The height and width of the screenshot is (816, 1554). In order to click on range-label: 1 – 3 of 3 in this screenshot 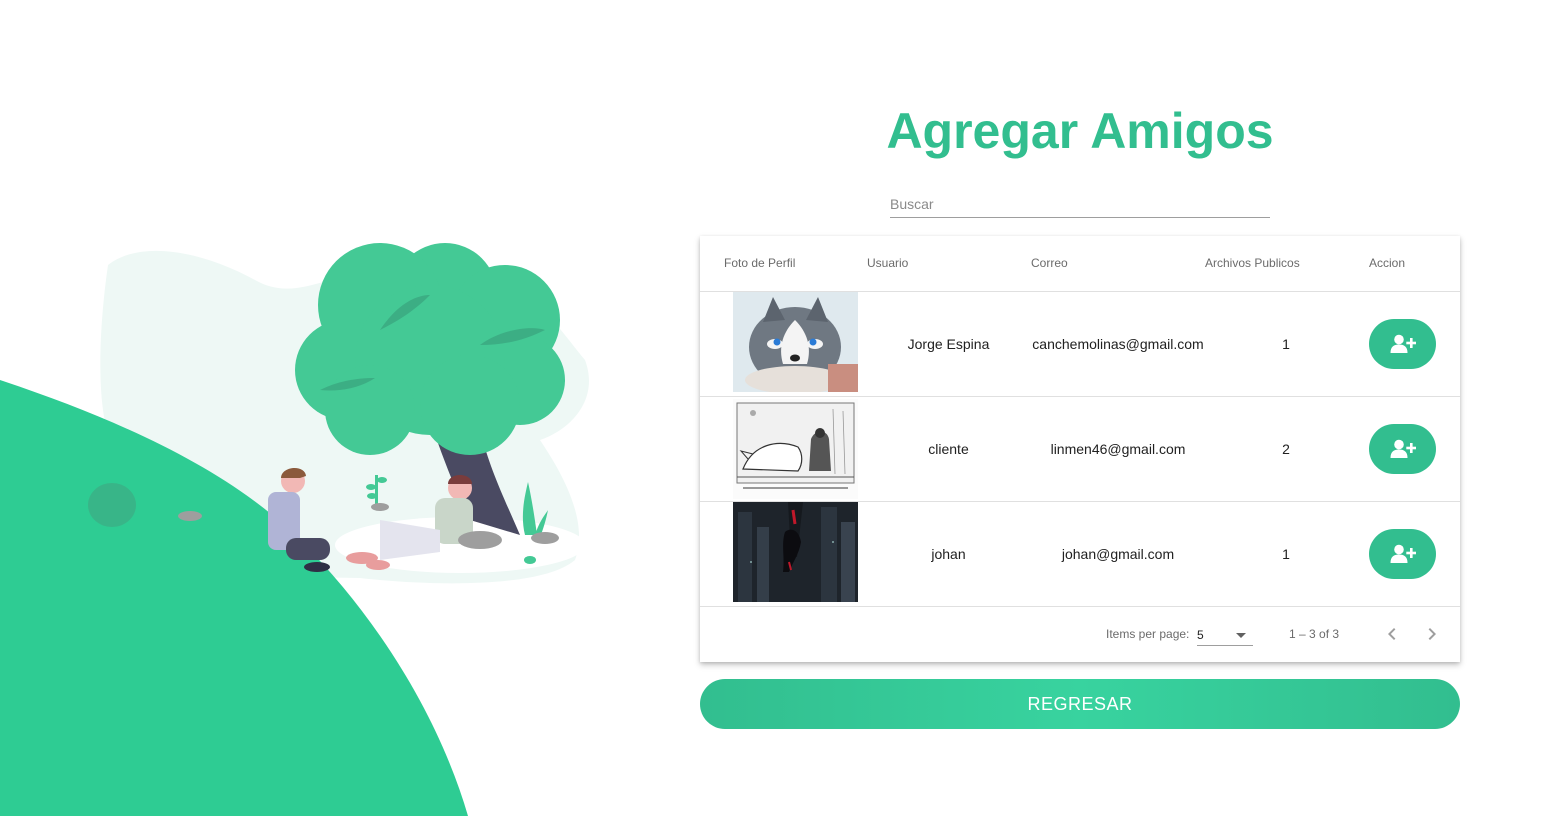, I will do `click(1314, 634)`.